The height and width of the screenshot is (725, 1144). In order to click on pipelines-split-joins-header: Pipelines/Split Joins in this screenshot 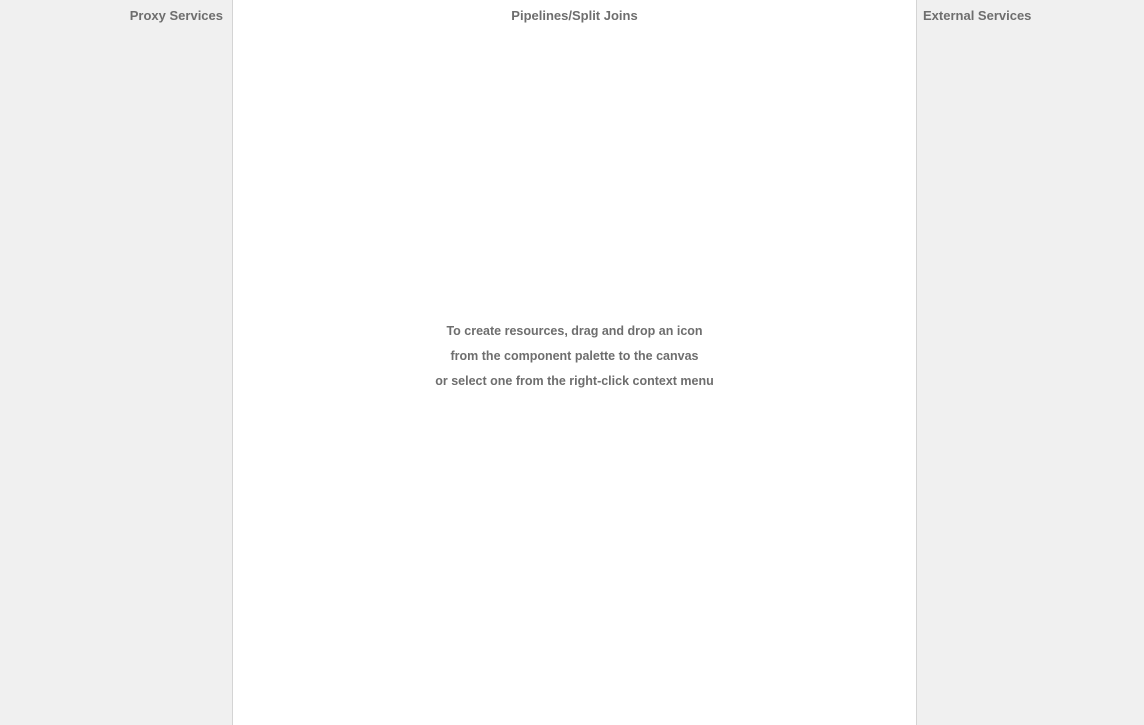, I will do `click(574, 15)`.